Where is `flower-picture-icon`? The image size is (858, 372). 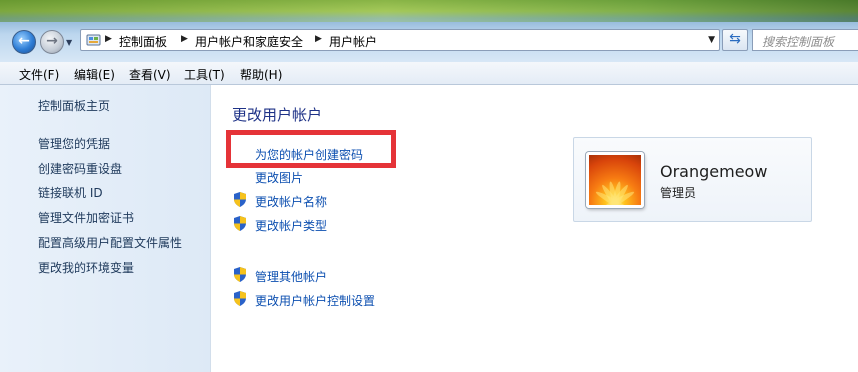 flower-picture-icon is located at coordinates (615, 193).